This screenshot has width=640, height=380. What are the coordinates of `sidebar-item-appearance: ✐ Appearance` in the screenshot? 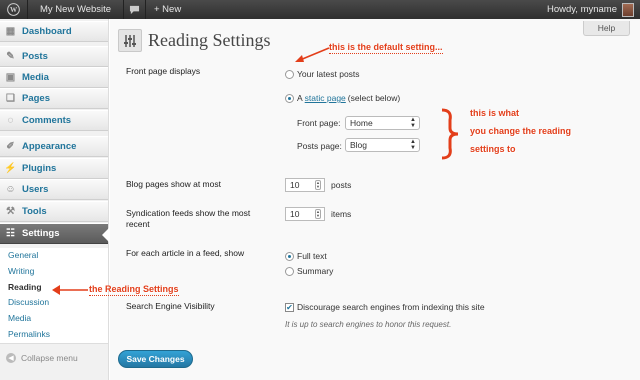 It's located at (54, 146).